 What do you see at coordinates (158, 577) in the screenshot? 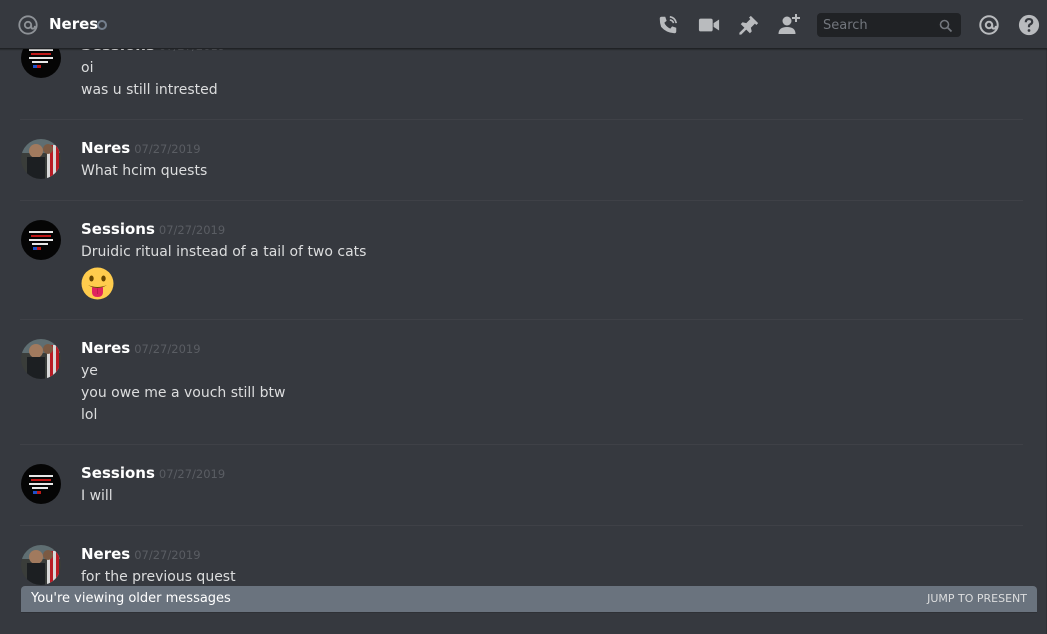
I see `message-text: for the previous quest` at bounding box center [158, 577].